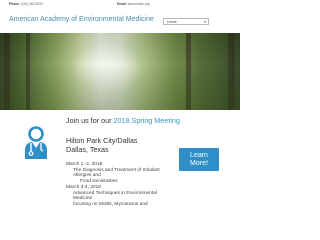  I want to click on chevron-down-icon: ▾, so click(205, 21).